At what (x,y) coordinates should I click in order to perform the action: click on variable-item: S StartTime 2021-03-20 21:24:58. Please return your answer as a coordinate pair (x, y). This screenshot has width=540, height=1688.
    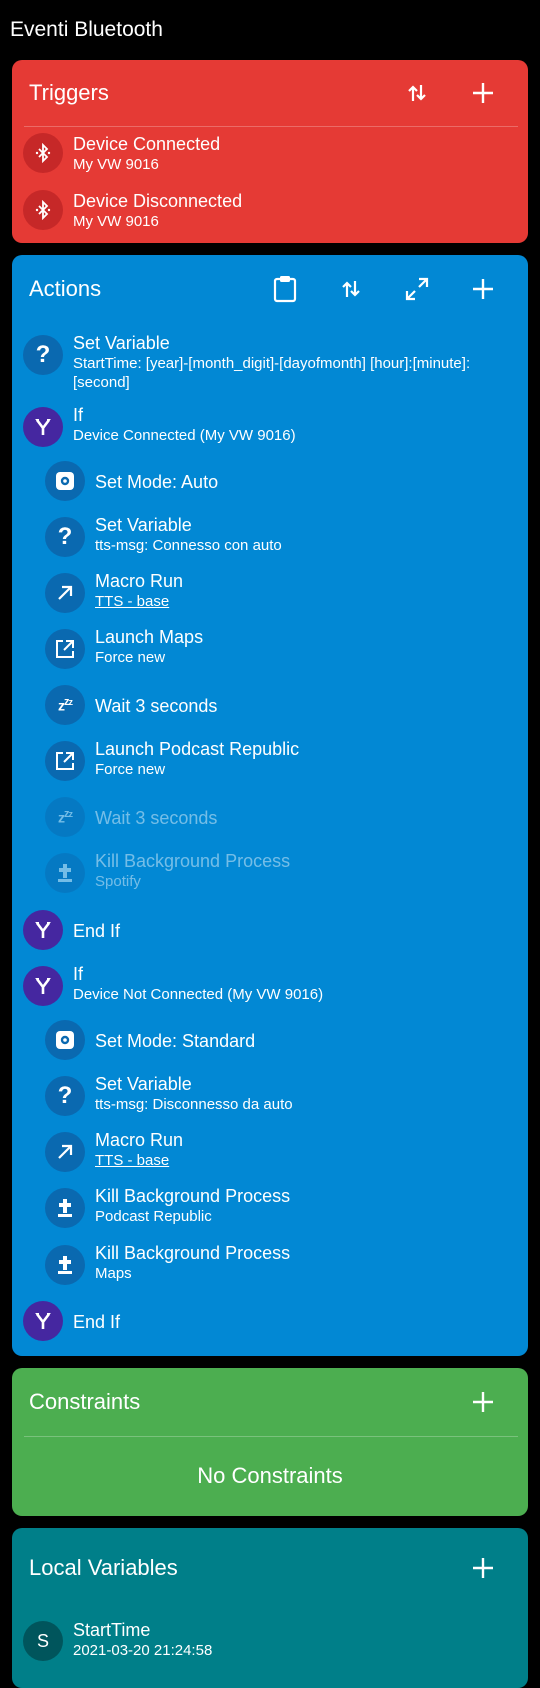
    Looking at the image, I should click on (118, 1640).